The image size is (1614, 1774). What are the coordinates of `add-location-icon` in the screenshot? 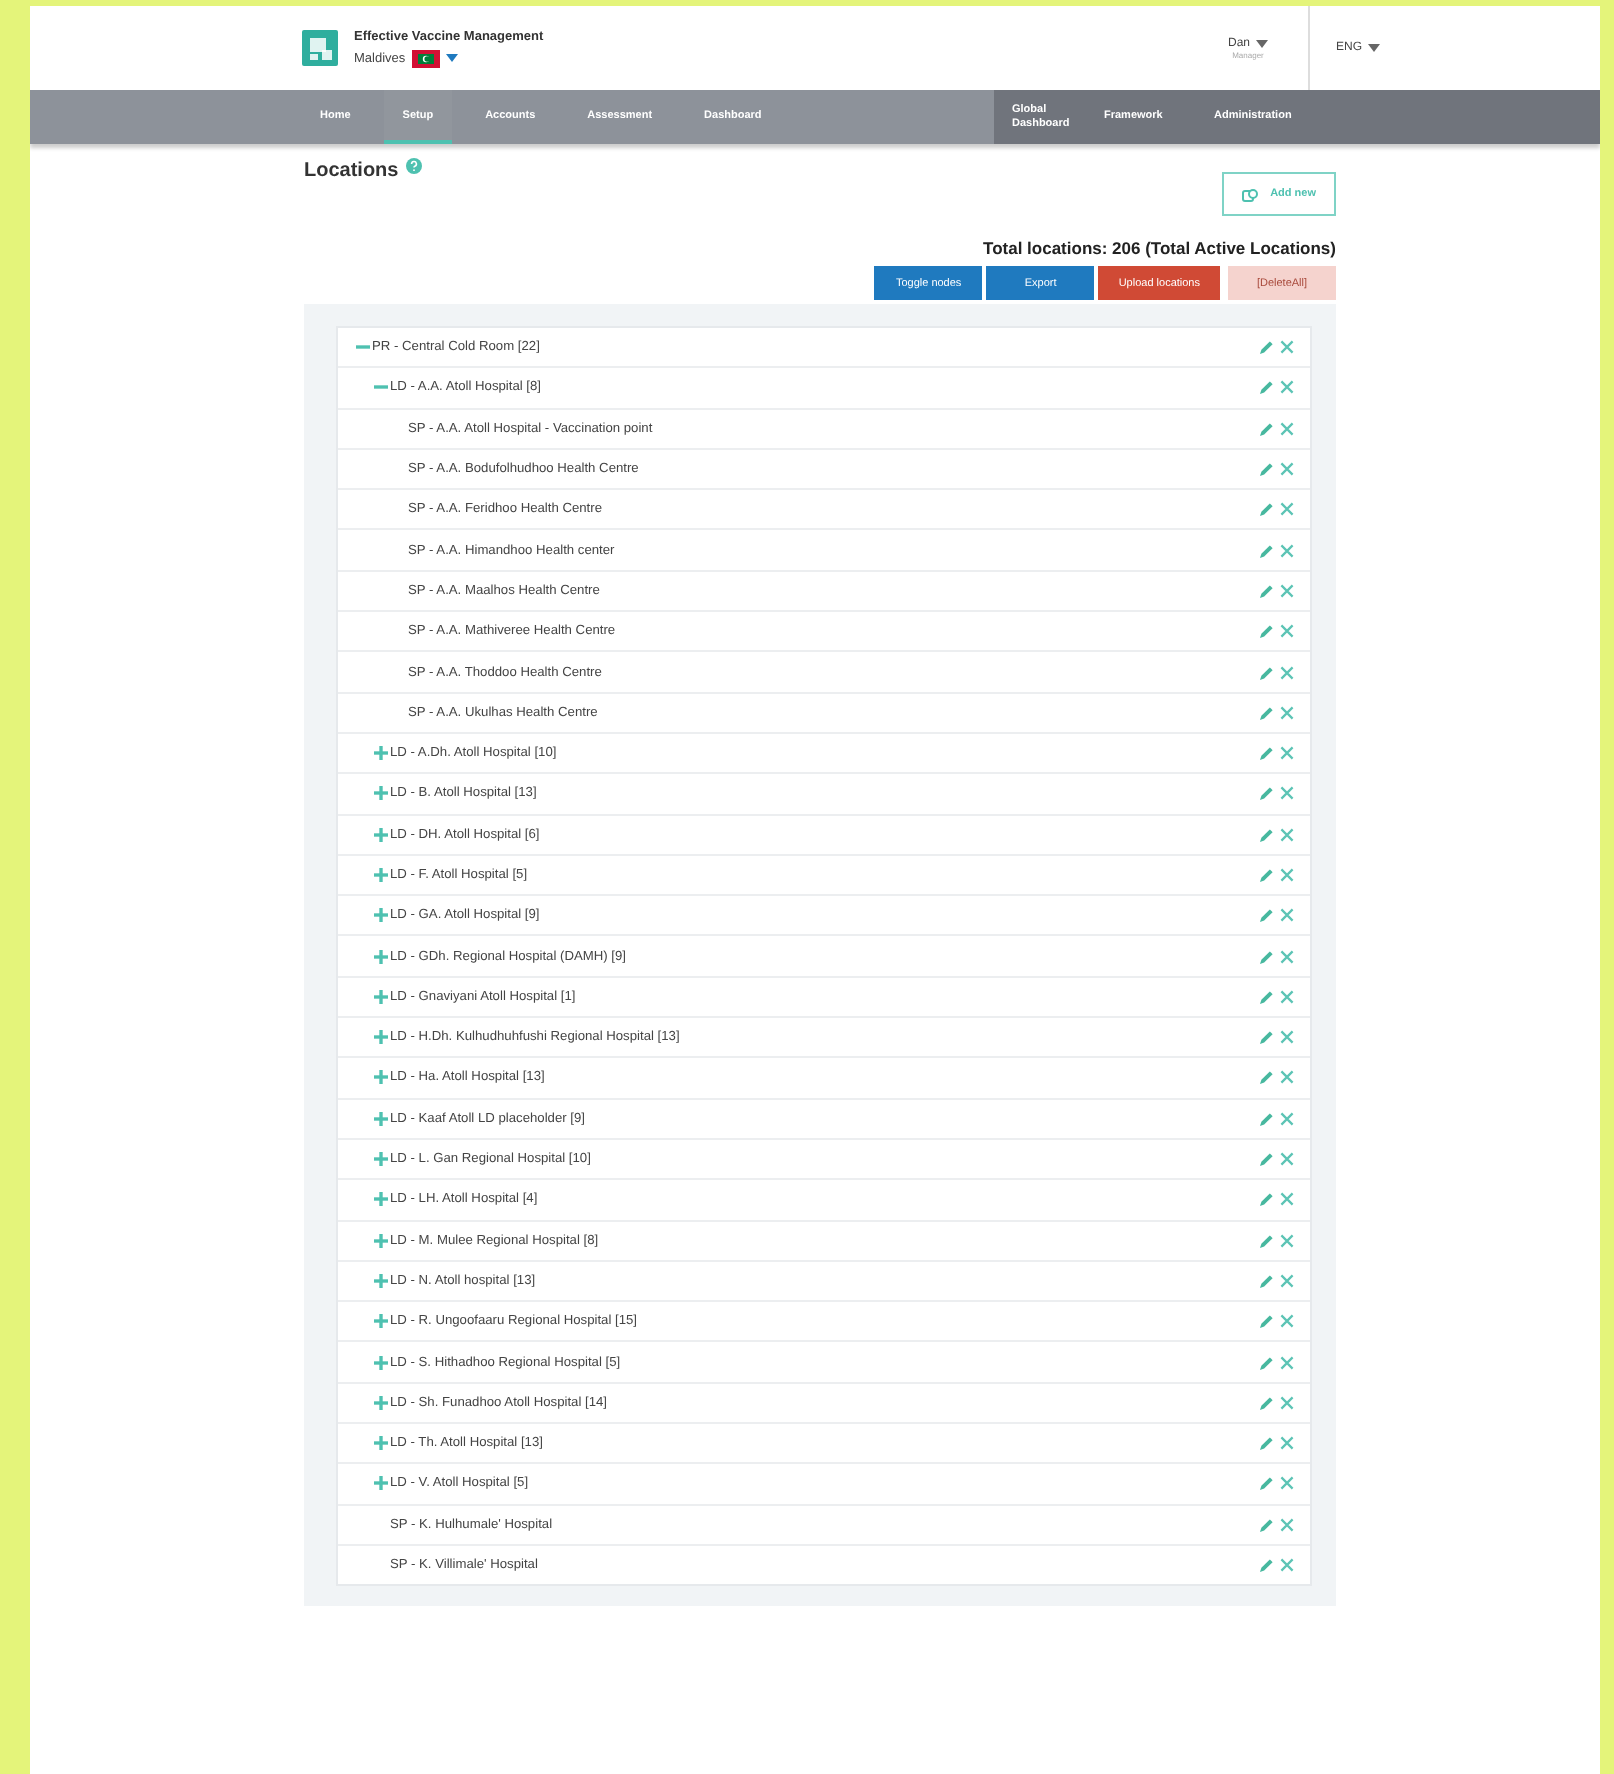 It's located at (1250, 194).